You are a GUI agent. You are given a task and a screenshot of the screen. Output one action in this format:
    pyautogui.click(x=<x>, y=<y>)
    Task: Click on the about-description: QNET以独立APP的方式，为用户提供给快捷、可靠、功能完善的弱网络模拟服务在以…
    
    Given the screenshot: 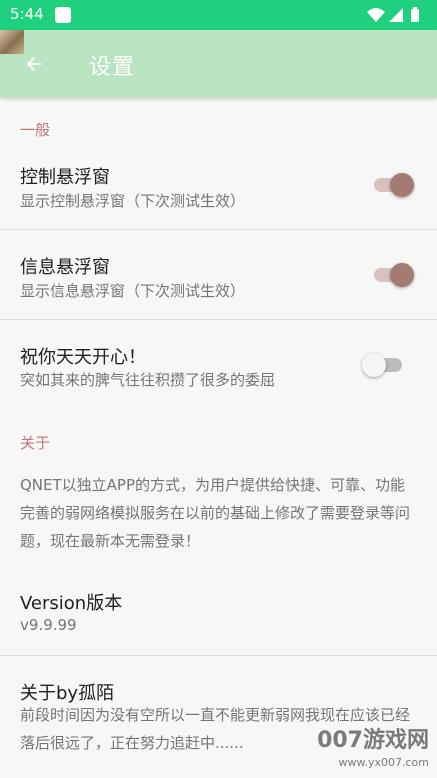 What is the action you would take?
    pyautogui.click(x=215, y=513)
    